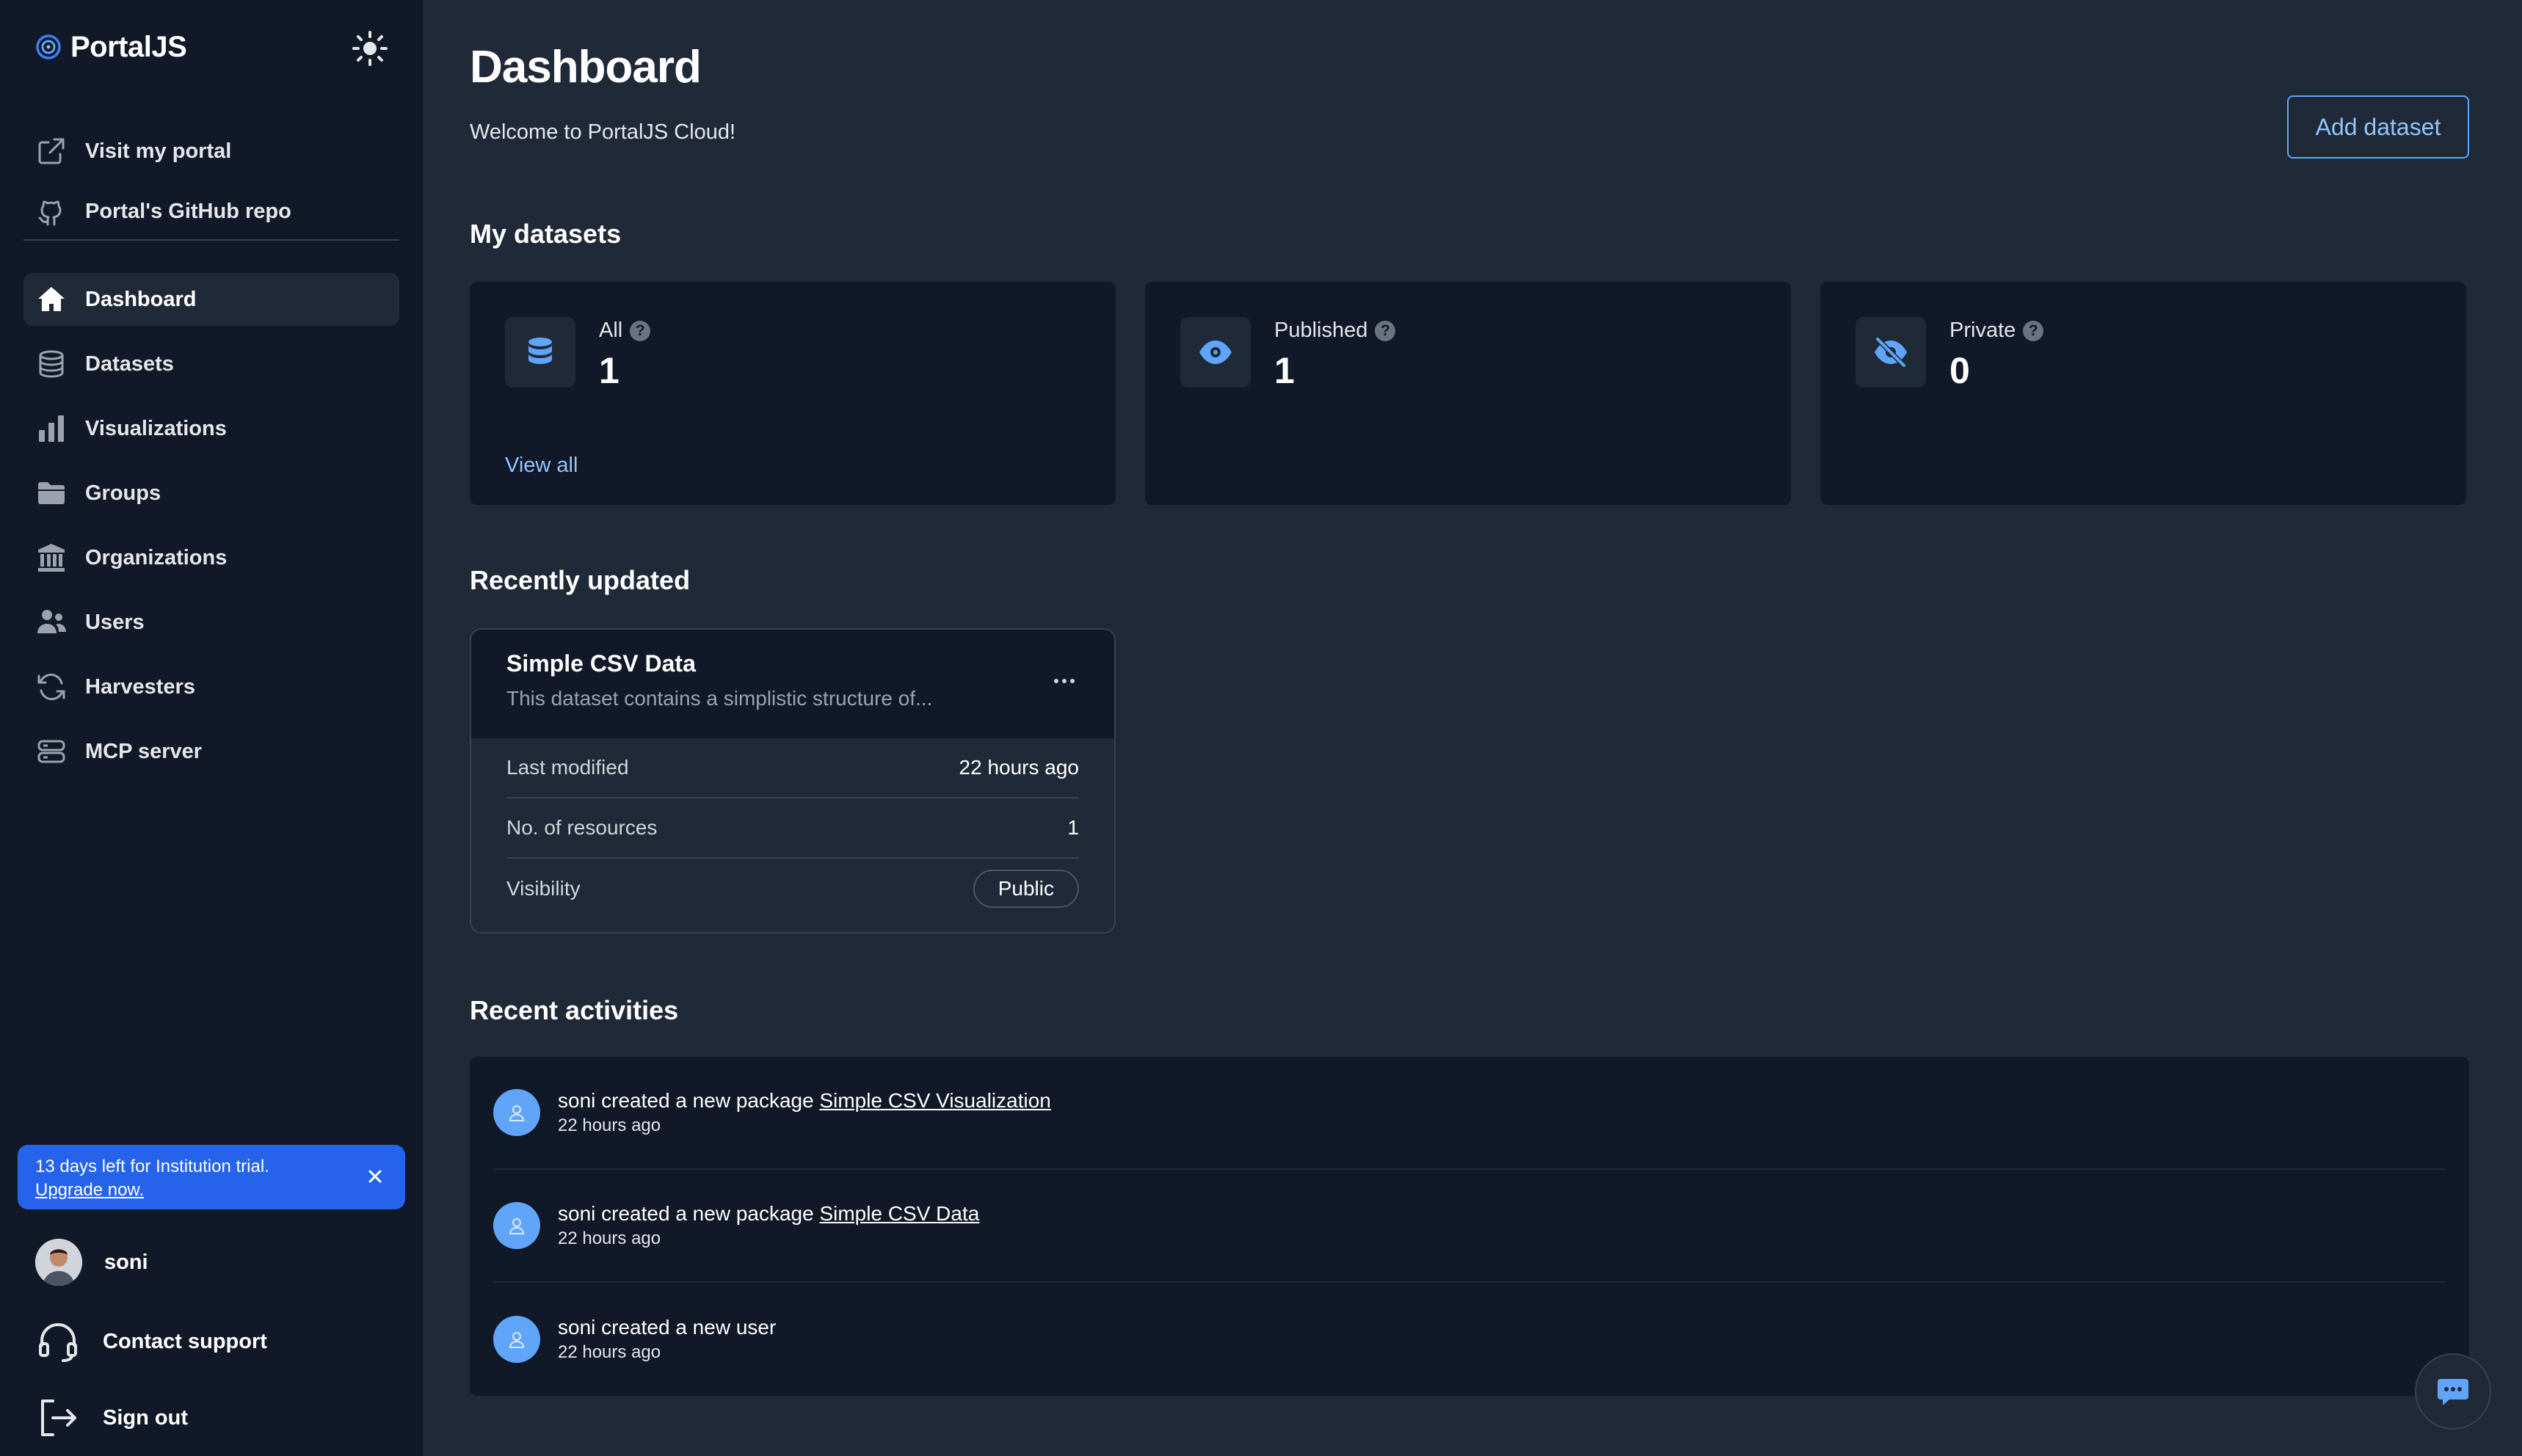 The image size is (2522, 1456). What do you see at coordinates (541, 466) in the screenshot?
I see `view-all-link: View all` at bounding box center [541, 466].